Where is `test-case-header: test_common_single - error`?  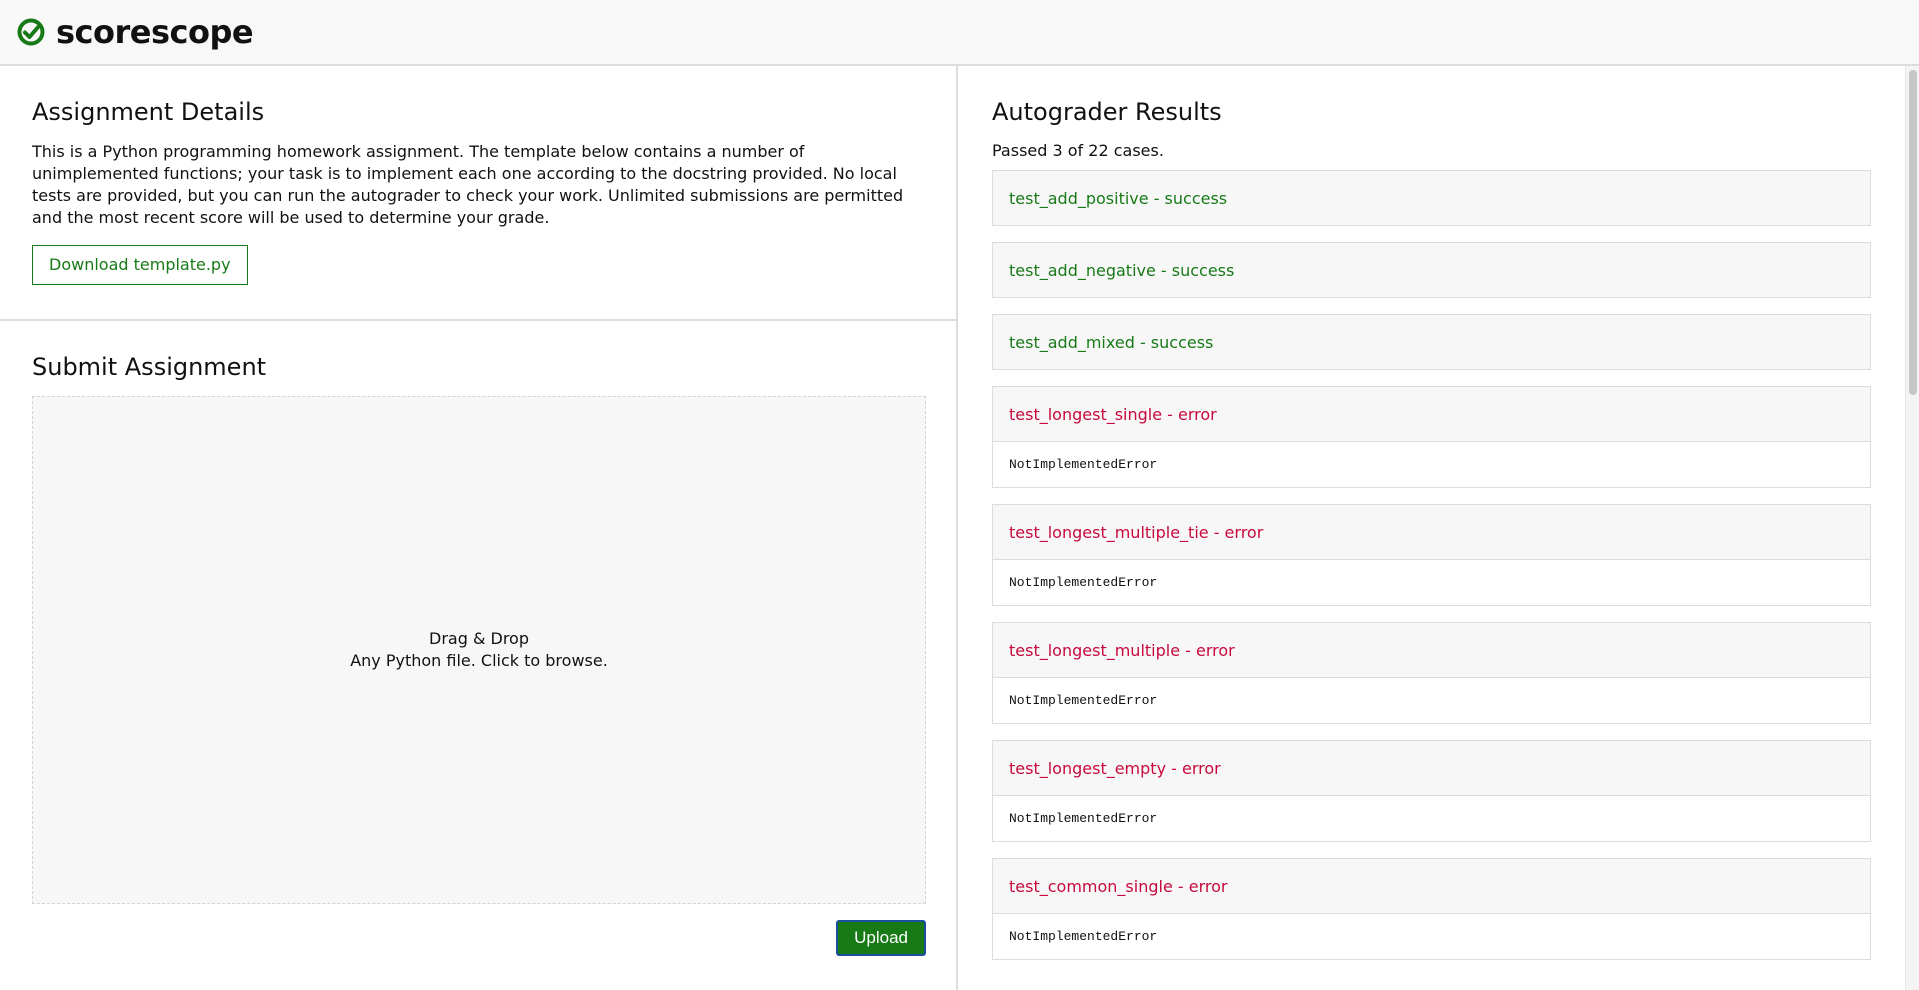 test-case-header: test_common_single - error is located at coordinates (1431, 886).